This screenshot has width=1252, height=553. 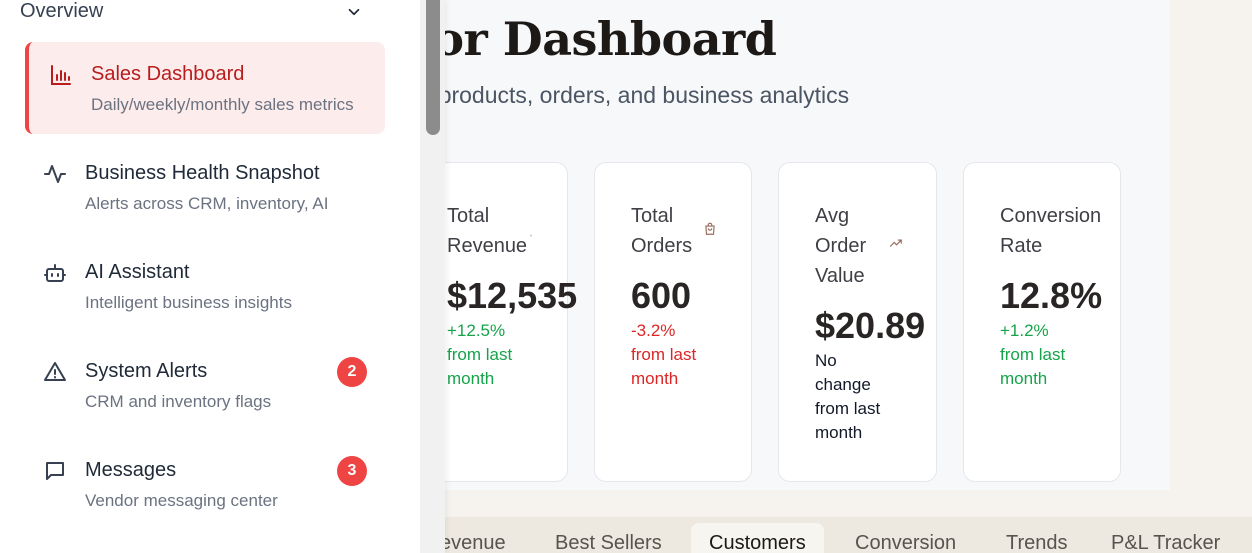 I want to click on stat-label: Avg Order Value, so click(x=841, y=246).